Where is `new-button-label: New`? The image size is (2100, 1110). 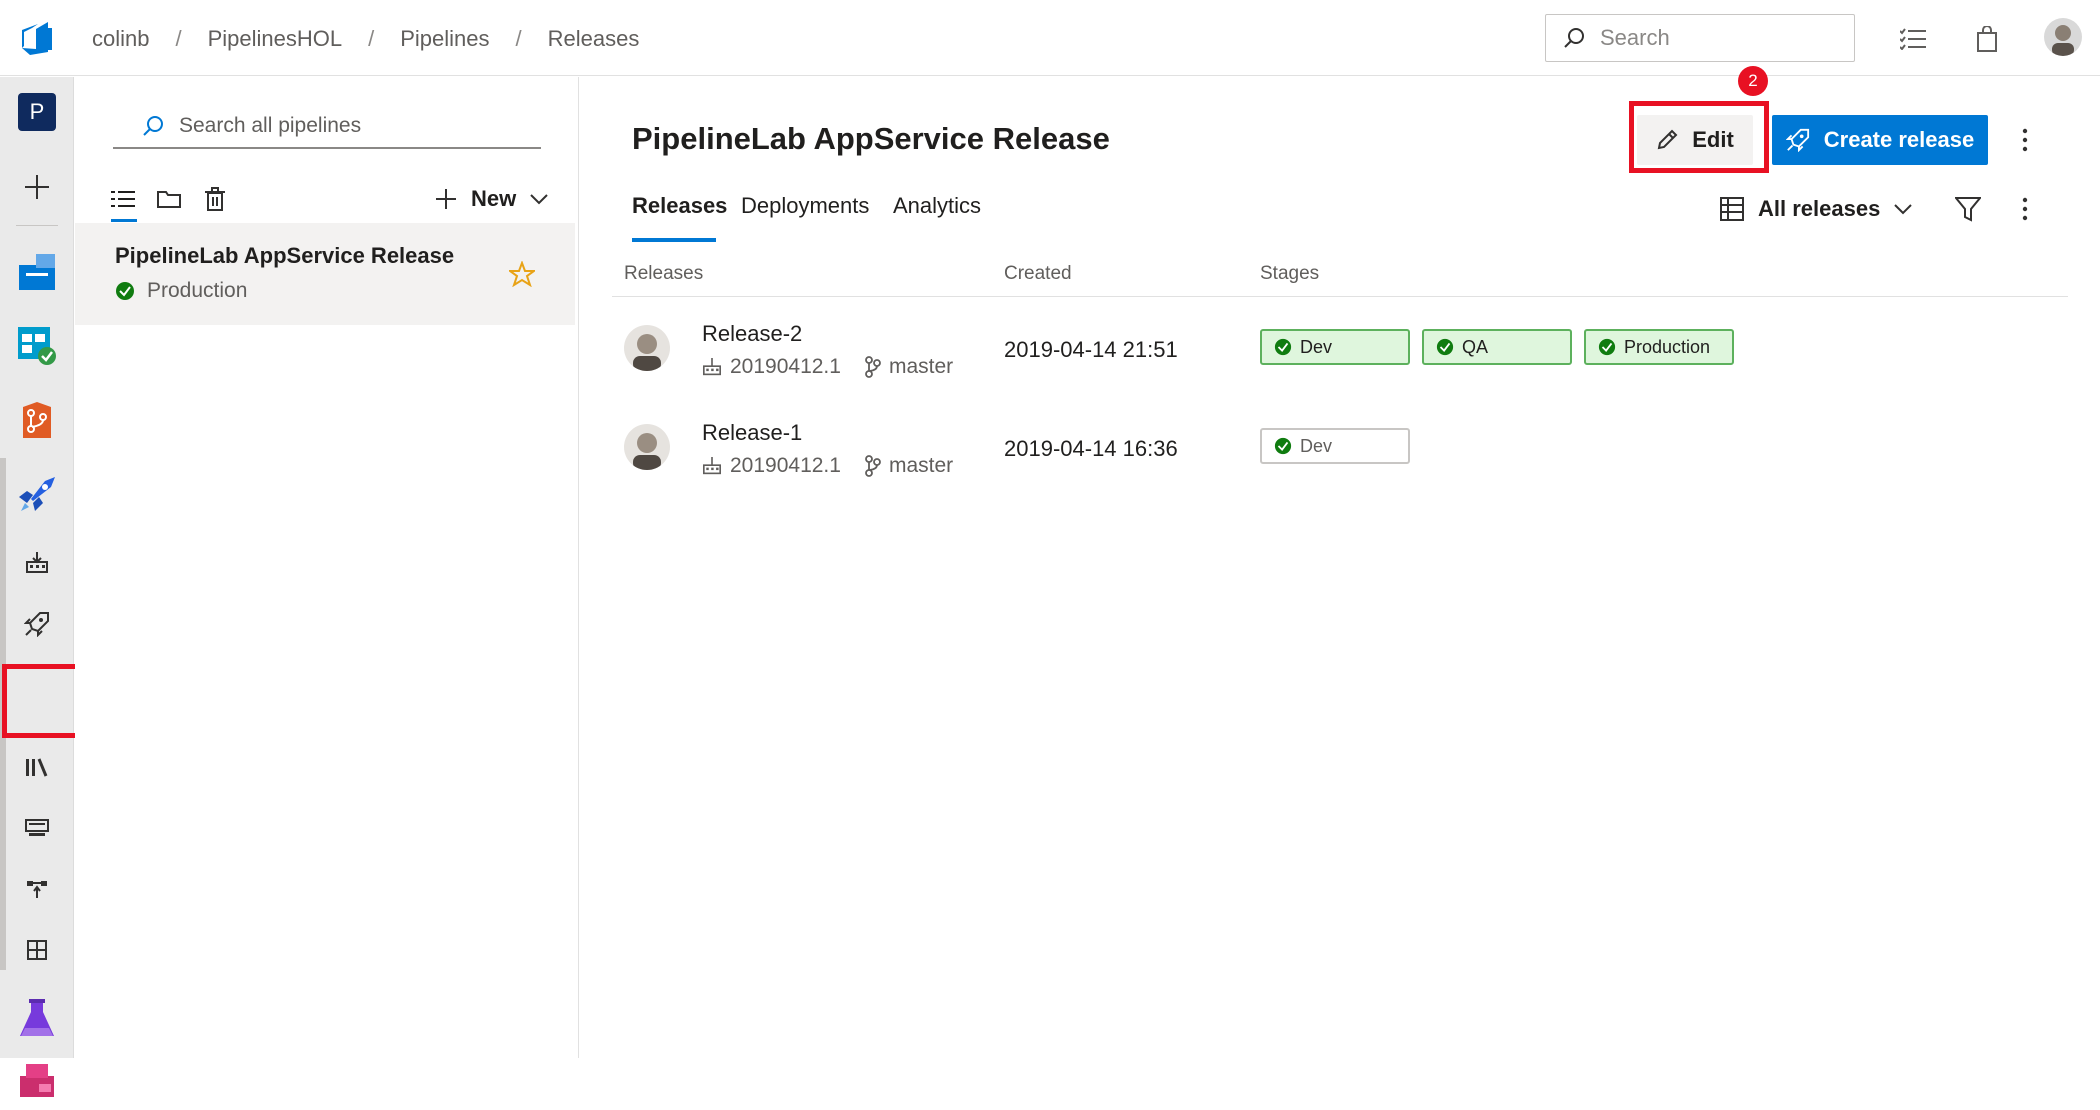 new-button-label: New is located at coordinates (494, 198).